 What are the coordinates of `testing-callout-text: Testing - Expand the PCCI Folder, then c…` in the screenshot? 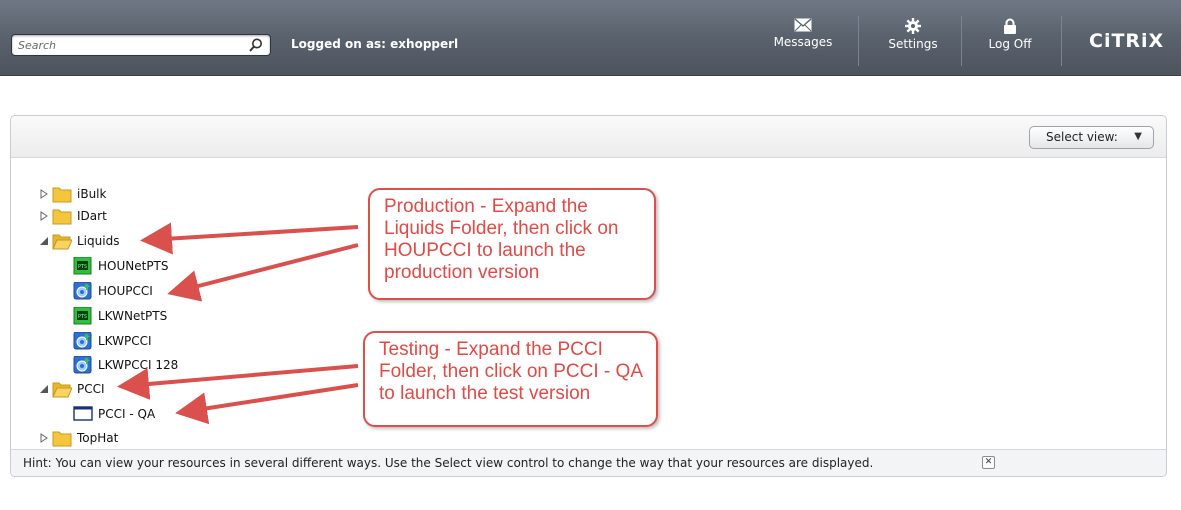 It's located at (510, 371).